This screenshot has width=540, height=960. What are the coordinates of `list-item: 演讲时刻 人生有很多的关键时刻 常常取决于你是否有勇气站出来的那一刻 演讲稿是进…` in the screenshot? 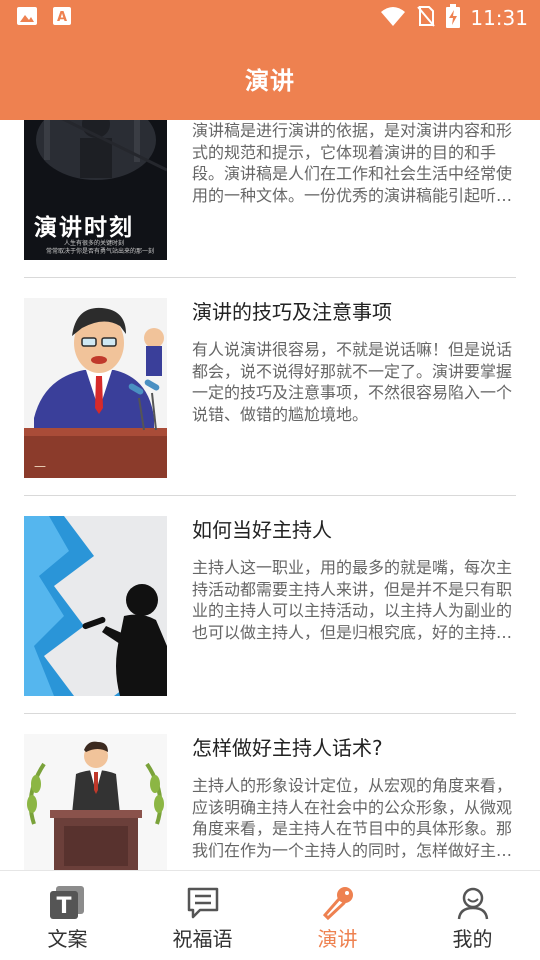 It's located at (270, 199).